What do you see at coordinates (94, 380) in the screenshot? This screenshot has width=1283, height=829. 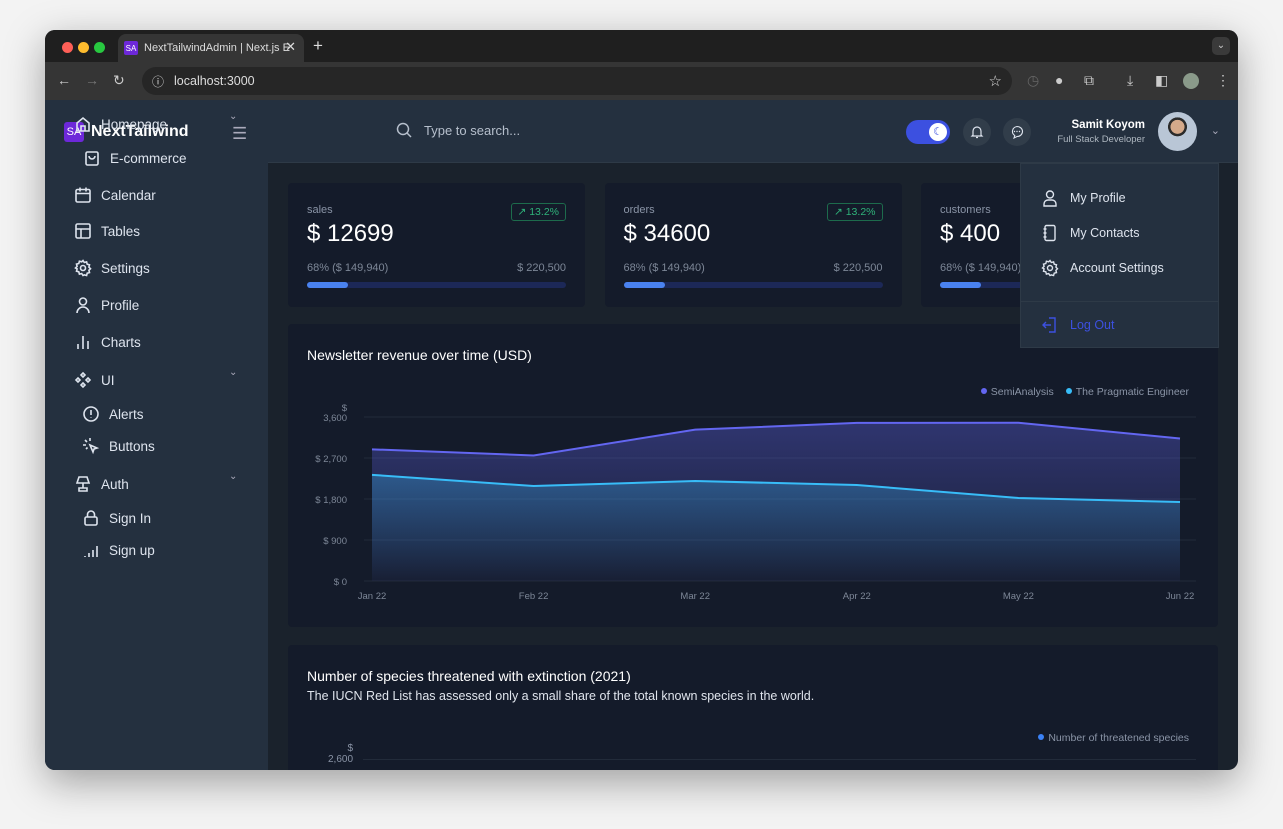 I see `sidebar-item-ui: UI` at bounding box center [94, 380].